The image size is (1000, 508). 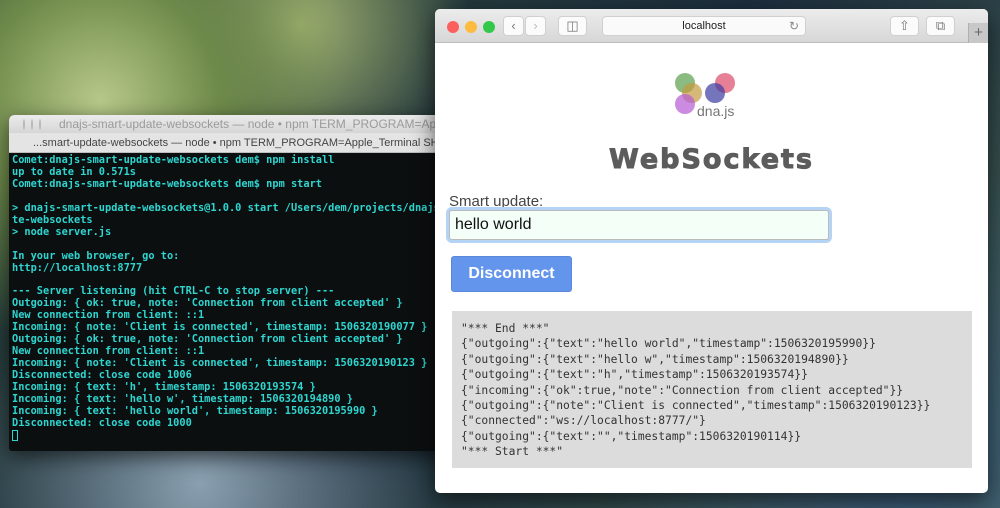 I want to click on page-title: WebSockets, so click(x=711, y=160).